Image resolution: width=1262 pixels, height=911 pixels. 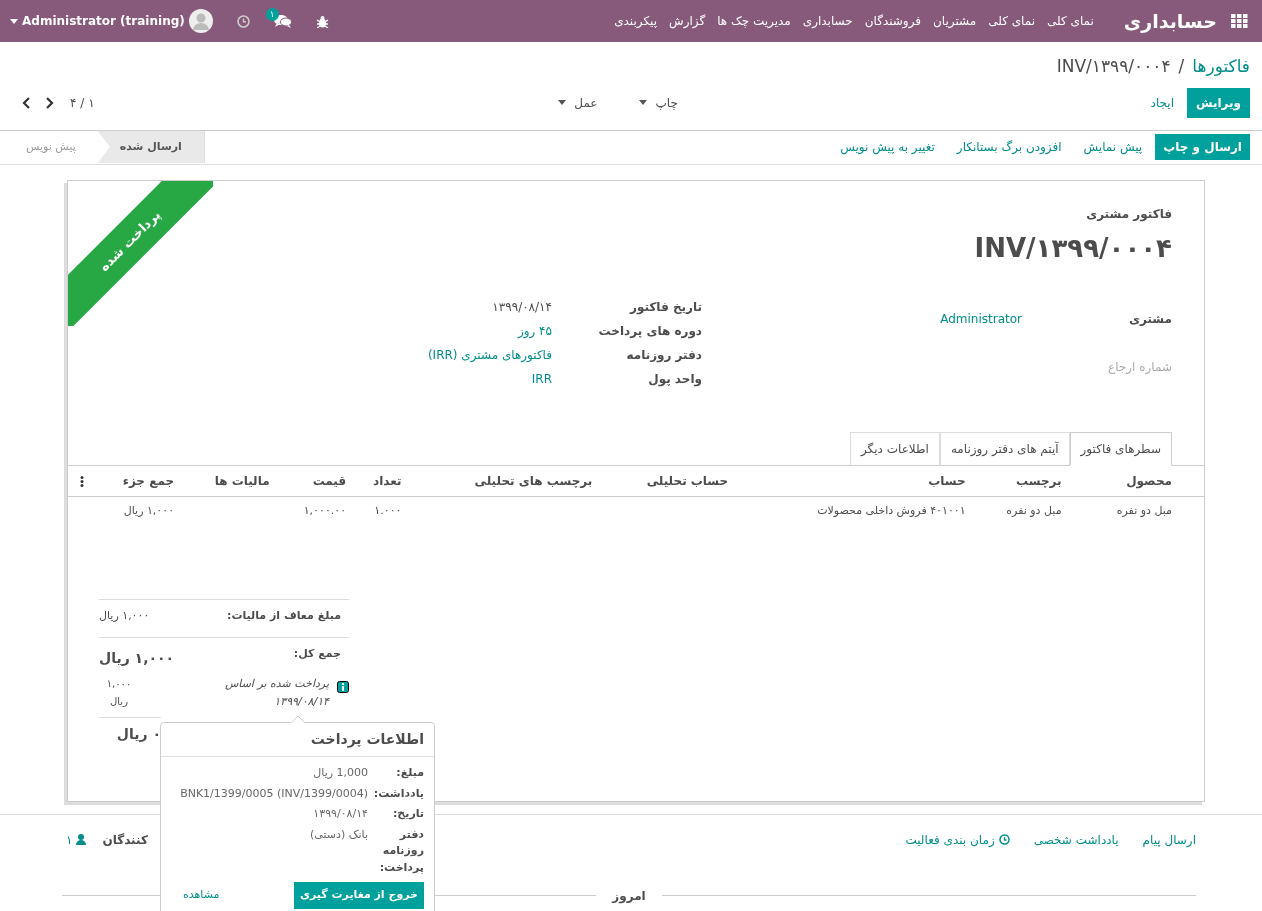 What do you see at coordinates (892, 21) in the screenshot?
I see `menu-item: فروشندگان` at bounding box center [892, 21].